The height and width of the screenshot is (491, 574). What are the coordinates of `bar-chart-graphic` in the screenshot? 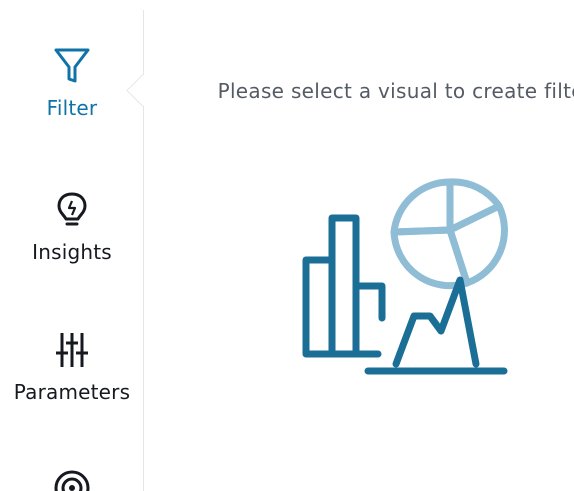 It's located at (344, 286).